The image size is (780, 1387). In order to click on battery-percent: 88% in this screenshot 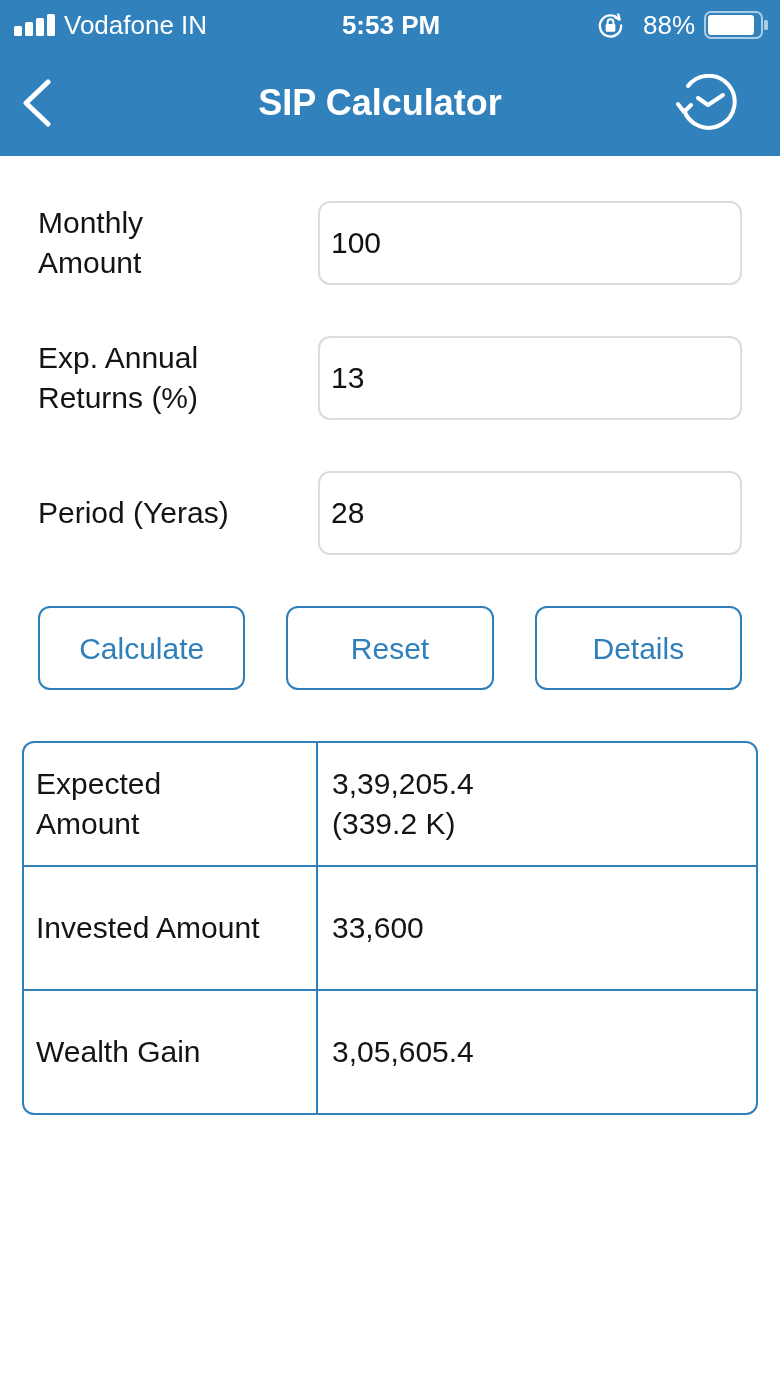, I will do `click(668, 25)`.